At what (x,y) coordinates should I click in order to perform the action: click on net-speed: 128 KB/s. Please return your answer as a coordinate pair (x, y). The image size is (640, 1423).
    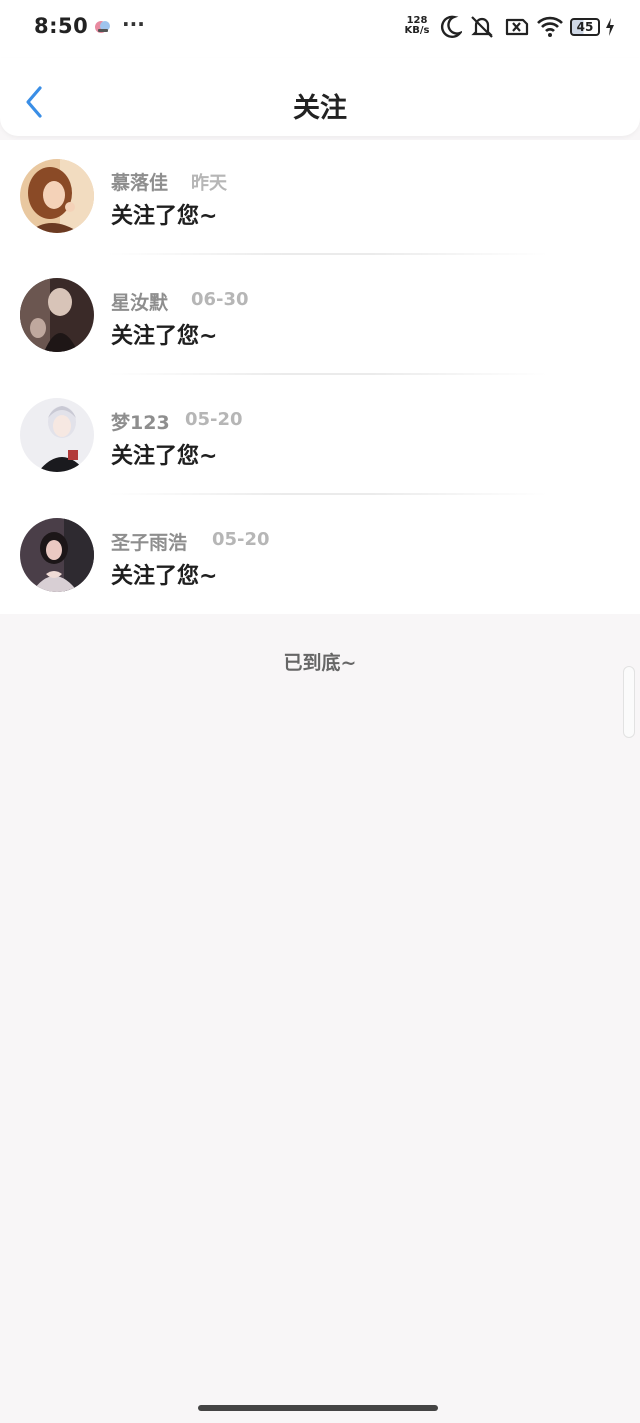
    Looking at the image, I should click on (417, 26).